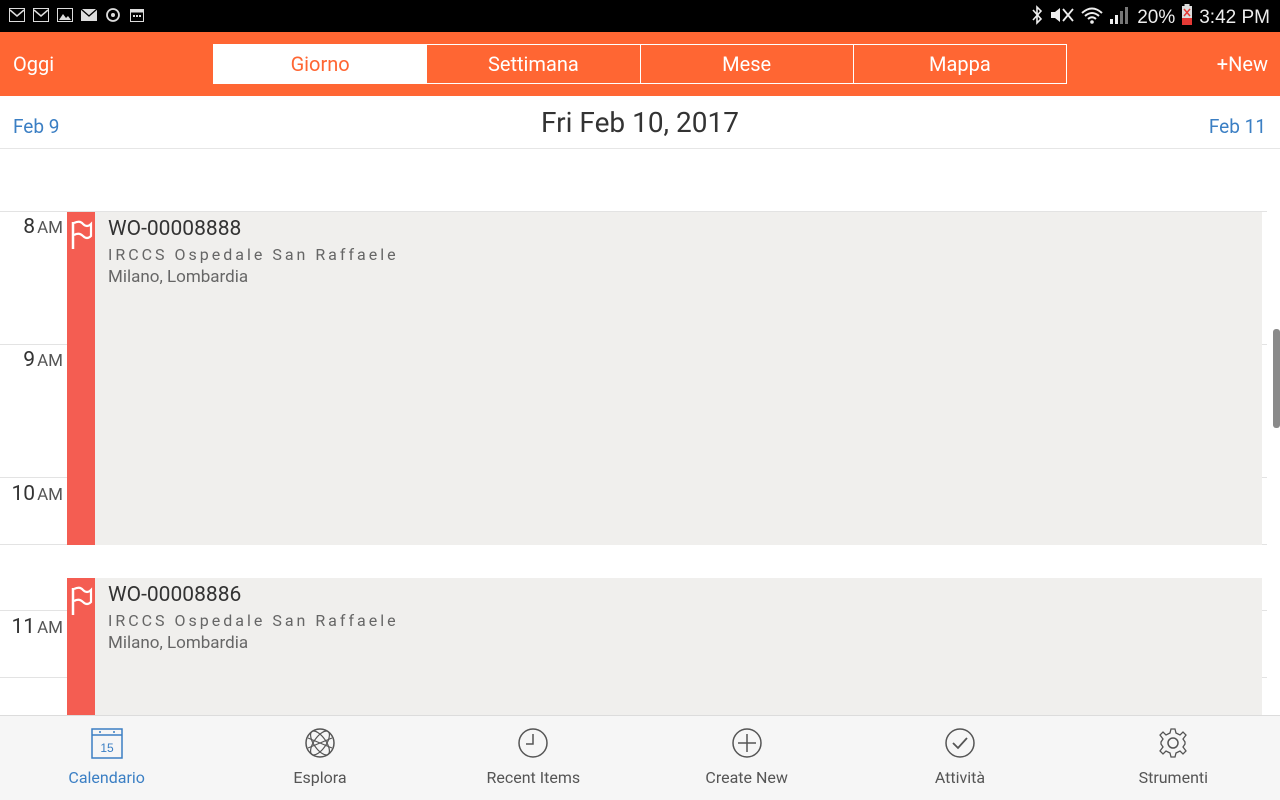 This screenshot has width=1280, height=800. Describe the element at coordinates (106, 777) in the screenshot. I see `nav-label: Calendario` at that location.